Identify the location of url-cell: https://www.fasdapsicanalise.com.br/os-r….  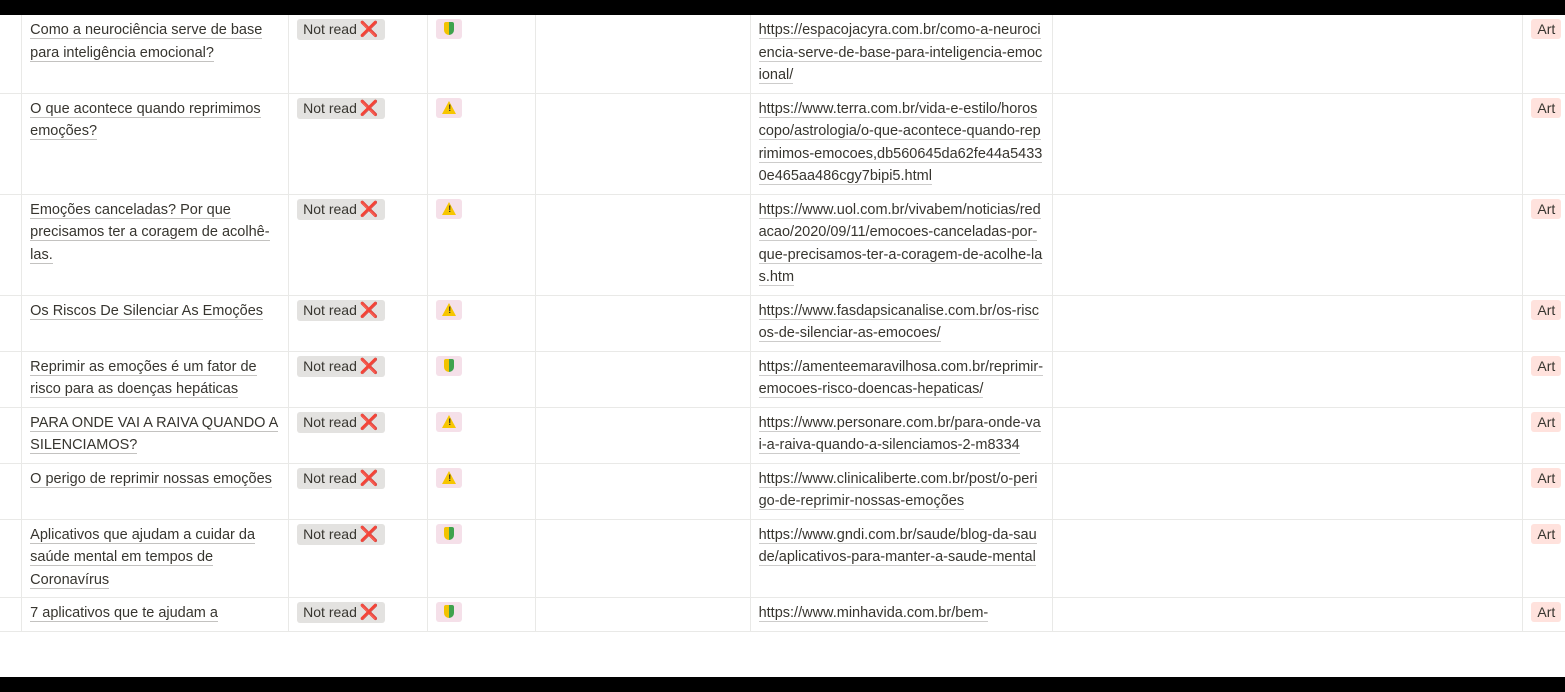
(901, 323).